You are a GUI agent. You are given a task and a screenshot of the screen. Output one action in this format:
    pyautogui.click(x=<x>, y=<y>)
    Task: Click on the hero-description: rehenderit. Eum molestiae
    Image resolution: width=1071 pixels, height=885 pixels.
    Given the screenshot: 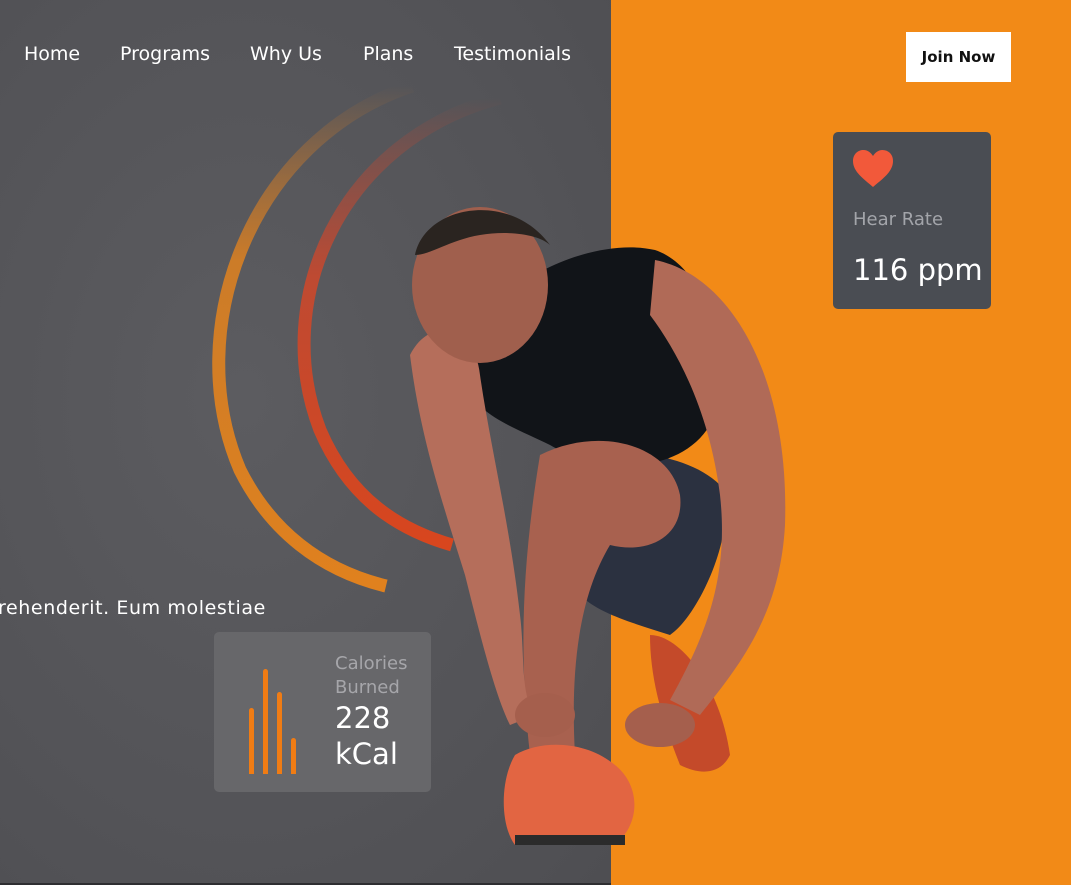 What is the action you would take?
    pyautogui.click(x=133, y=608)
    